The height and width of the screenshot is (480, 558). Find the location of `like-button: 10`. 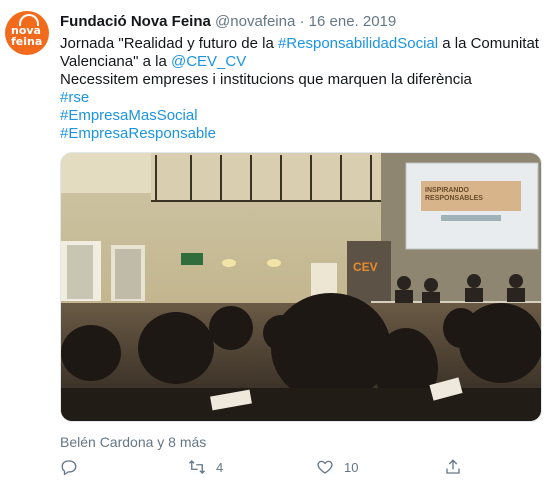

like-button: 10 is located at coordinates (337, 467).